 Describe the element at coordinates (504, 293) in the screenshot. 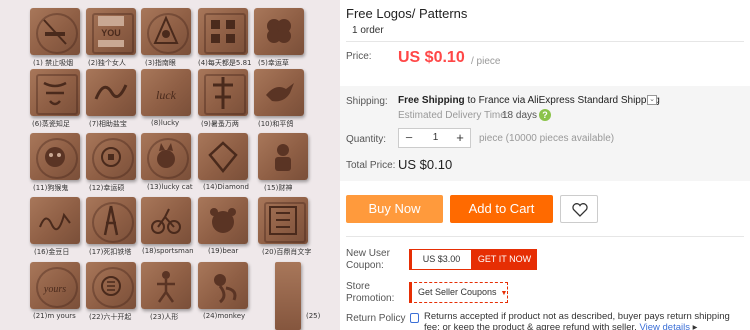

I see `caret-down-icon: ▼` at that location.